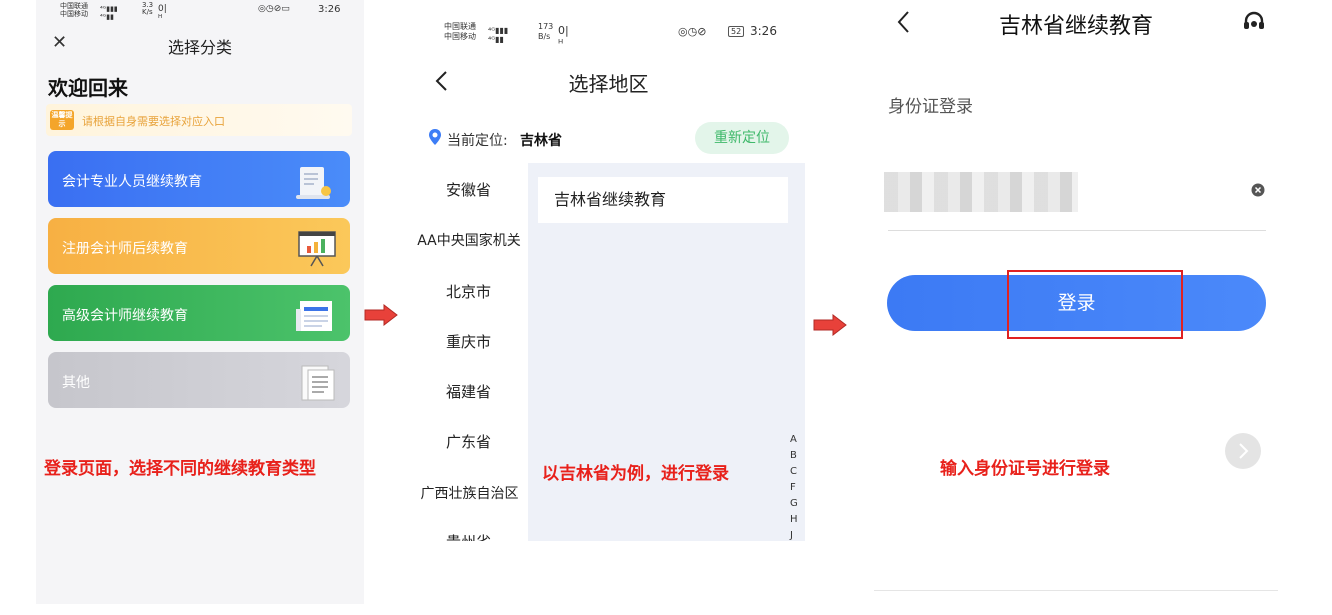  I want to click on page-title: 选择地区, so click(608, 84).